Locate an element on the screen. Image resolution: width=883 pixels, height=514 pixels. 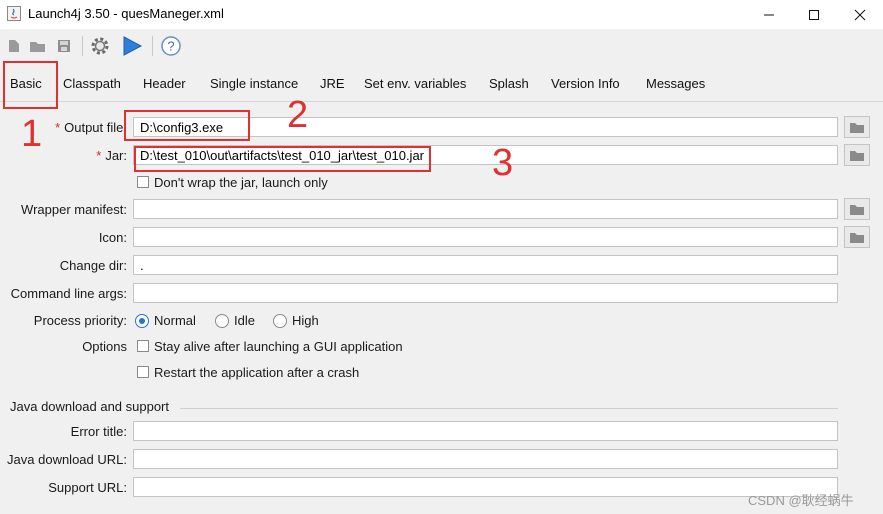
save-icon is located at coordinates (64, 46).